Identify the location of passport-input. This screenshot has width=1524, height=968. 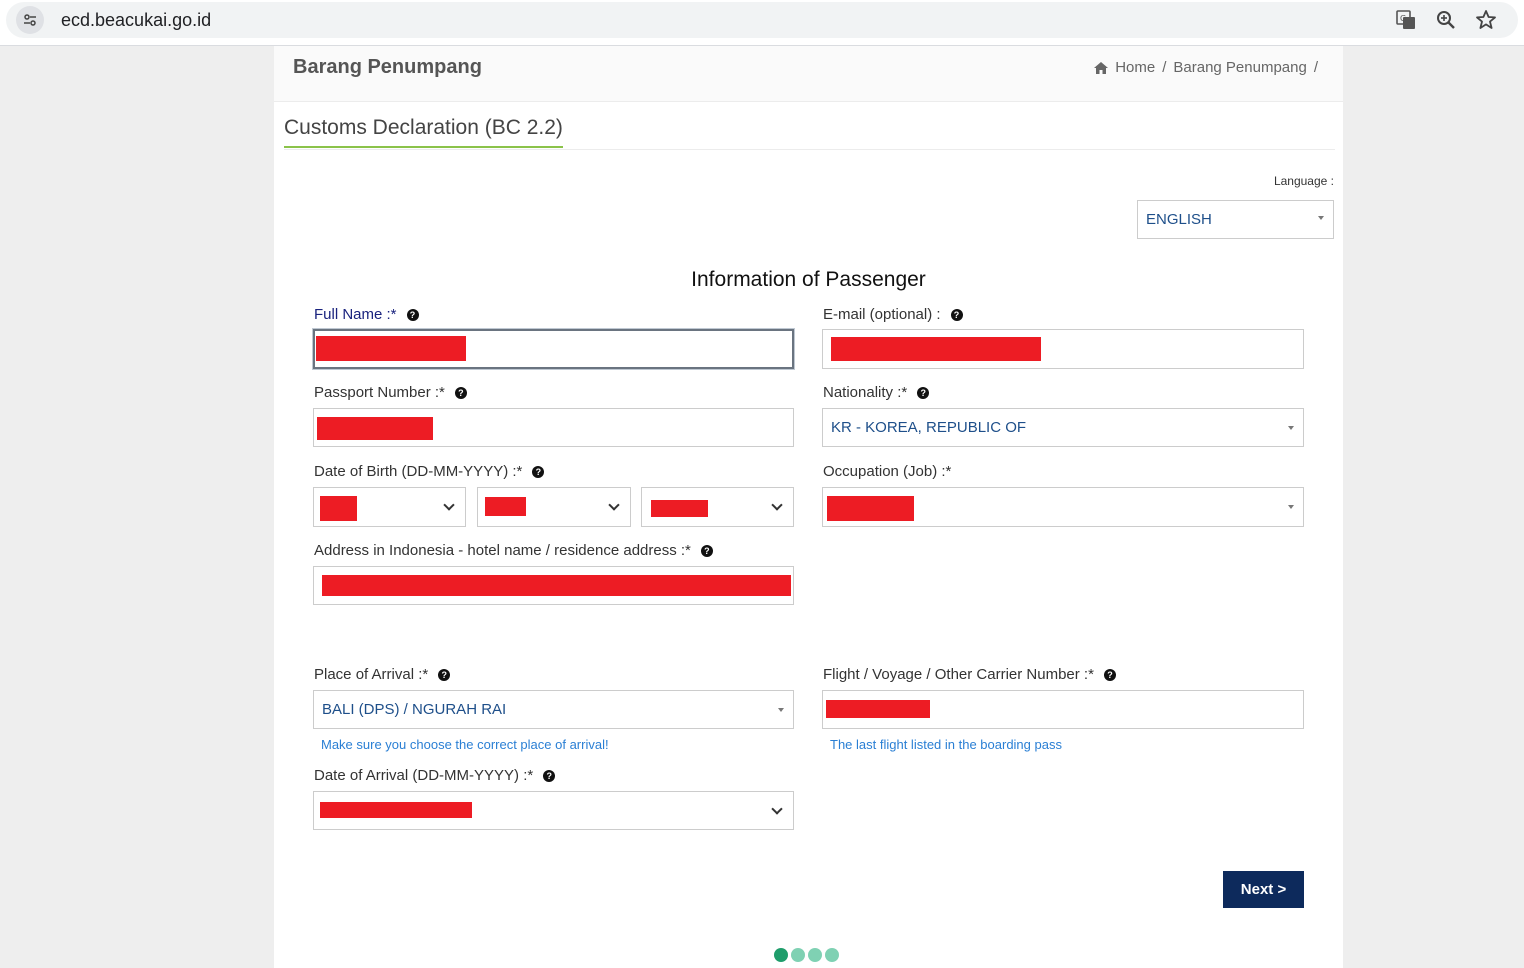
(553, 427).